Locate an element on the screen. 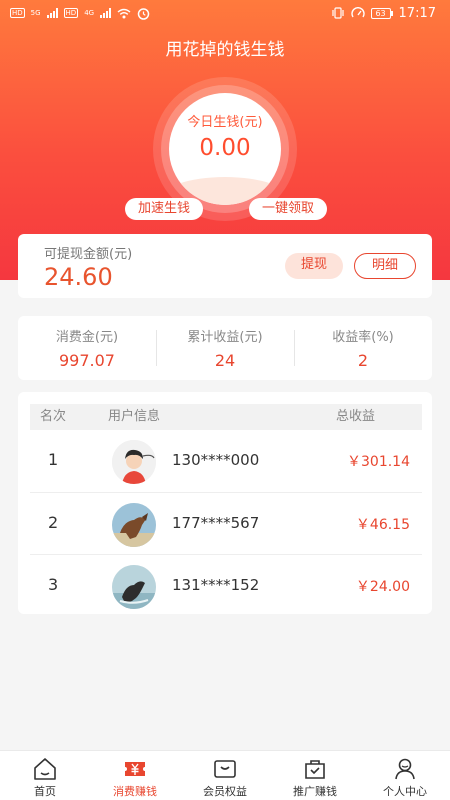  details-button: 明细 is located at coordinates (385, 266).